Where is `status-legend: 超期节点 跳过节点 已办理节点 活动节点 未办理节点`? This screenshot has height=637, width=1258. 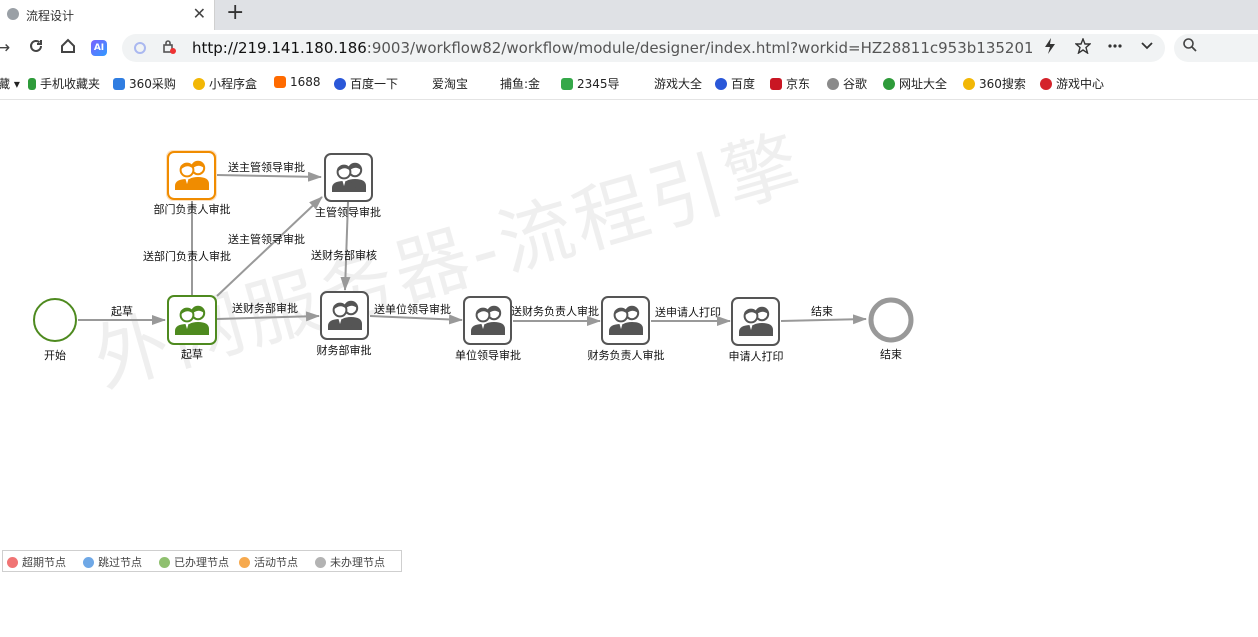 status-legend: 超期节点 跳过节点 已办理节点 活动节点 未办理节点 is located at coordinates (202, 561).